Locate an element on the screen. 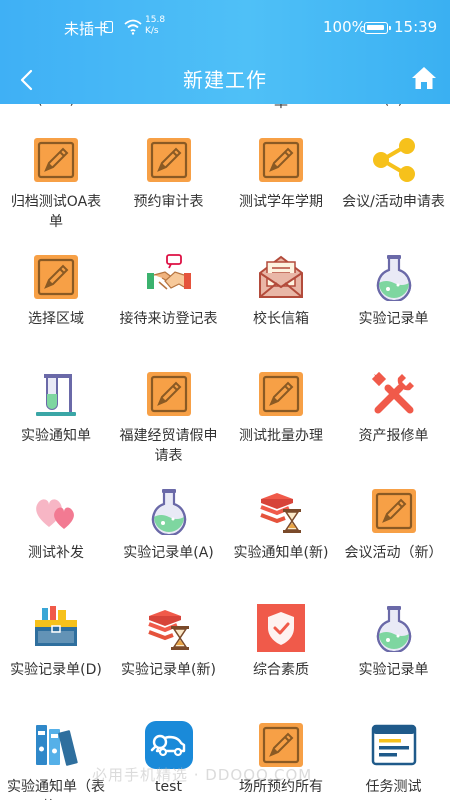 Image resolution: width=450 pixels, height=800 pixels. work-item-label: 实验记录单(A) is located at coordinates (168, 553).